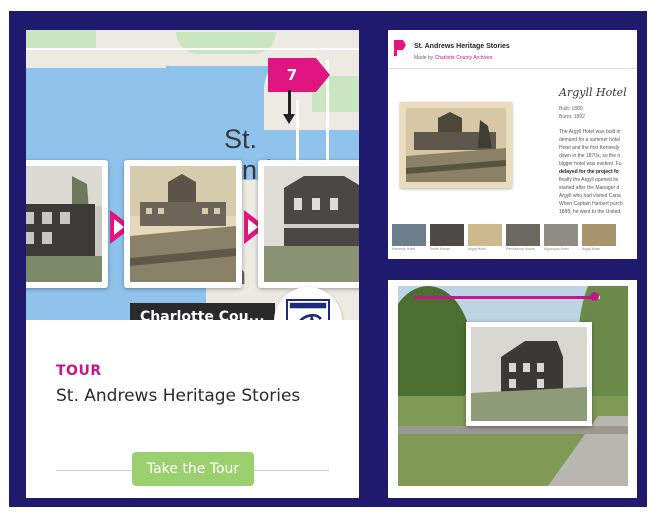 This screenshot has width=657, height=519. I want to click on county-logo-icon, so click(308, 309).